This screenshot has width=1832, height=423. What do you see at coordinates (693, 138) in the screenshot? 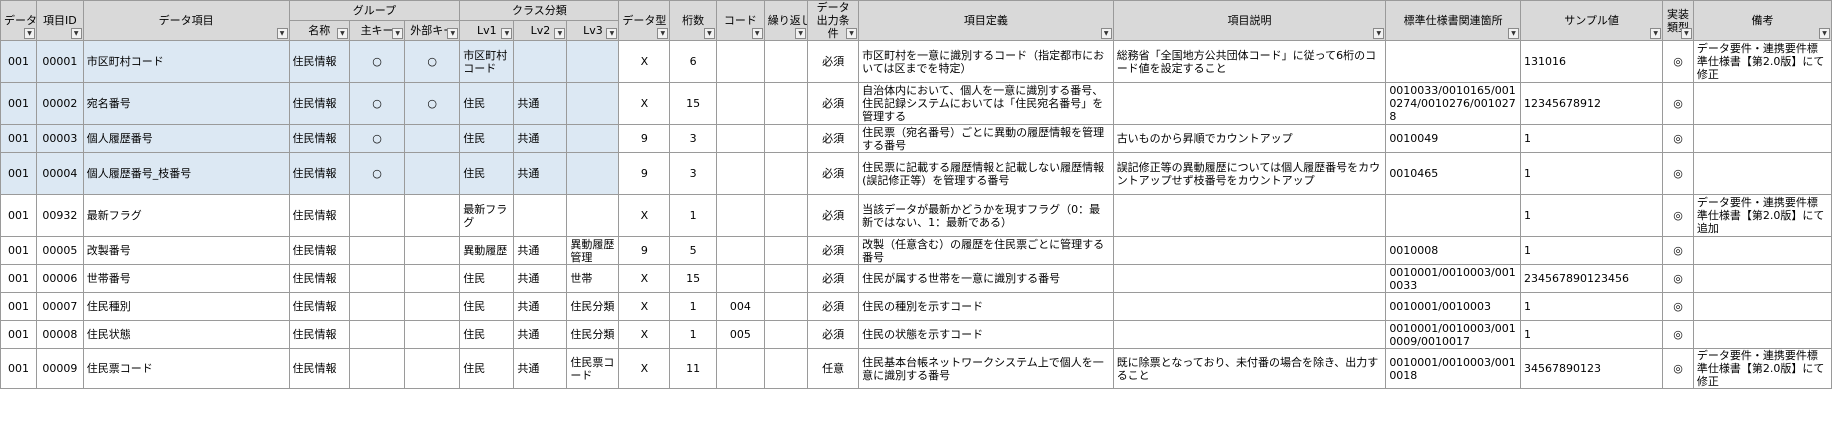
I see `cell-digits: 3` at bounding box center [693, 138].